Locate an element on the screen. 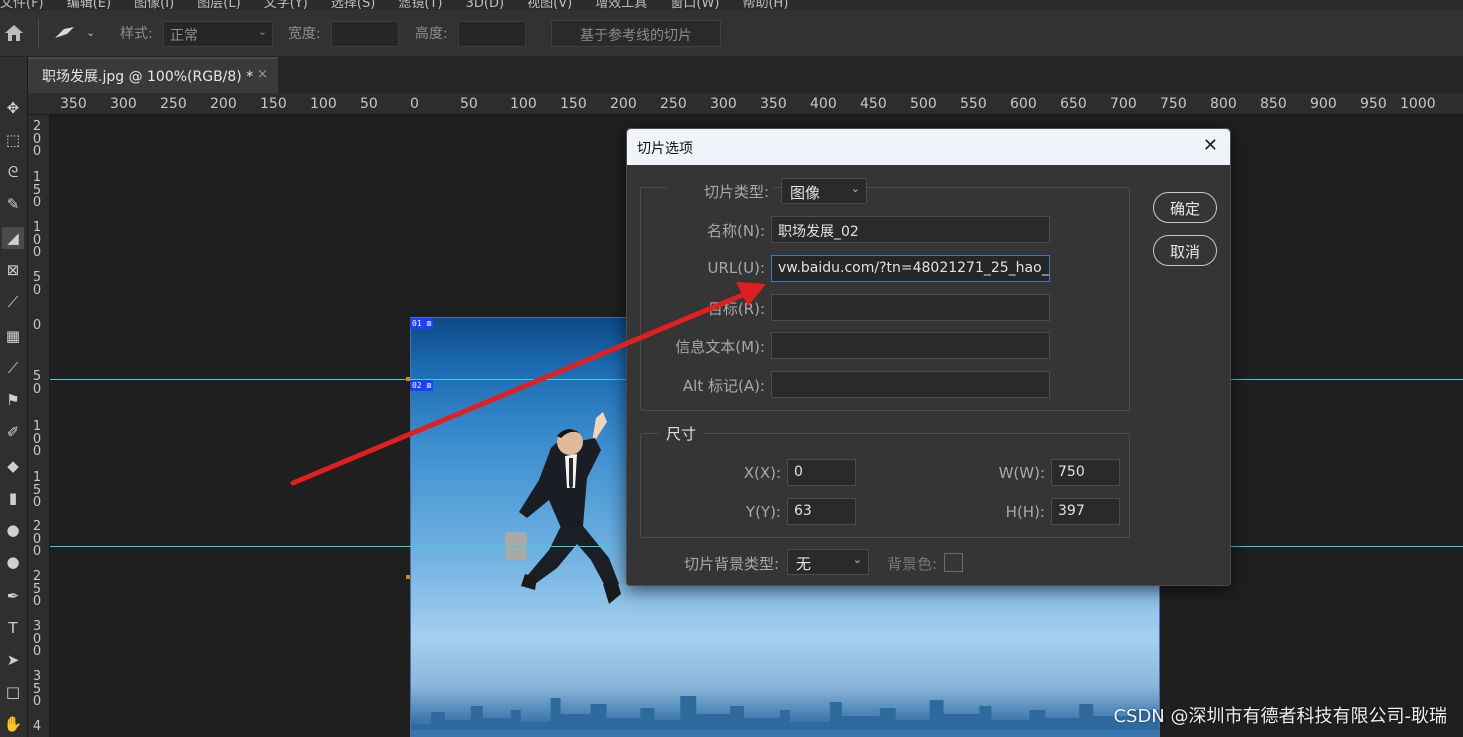  url-field: vw.baidu.com/?tn=48021271_25_hao_pg is located at coordinates (910, 268).